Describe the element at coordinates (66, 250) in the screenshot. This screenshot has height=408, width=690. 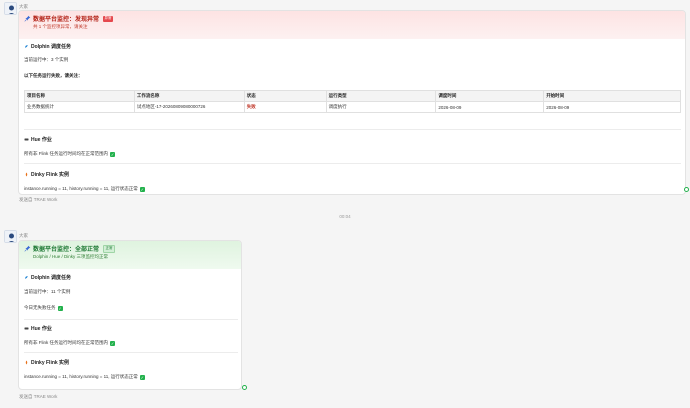
I see `card-title-text: 数据平台监控：全部正常` at that location.